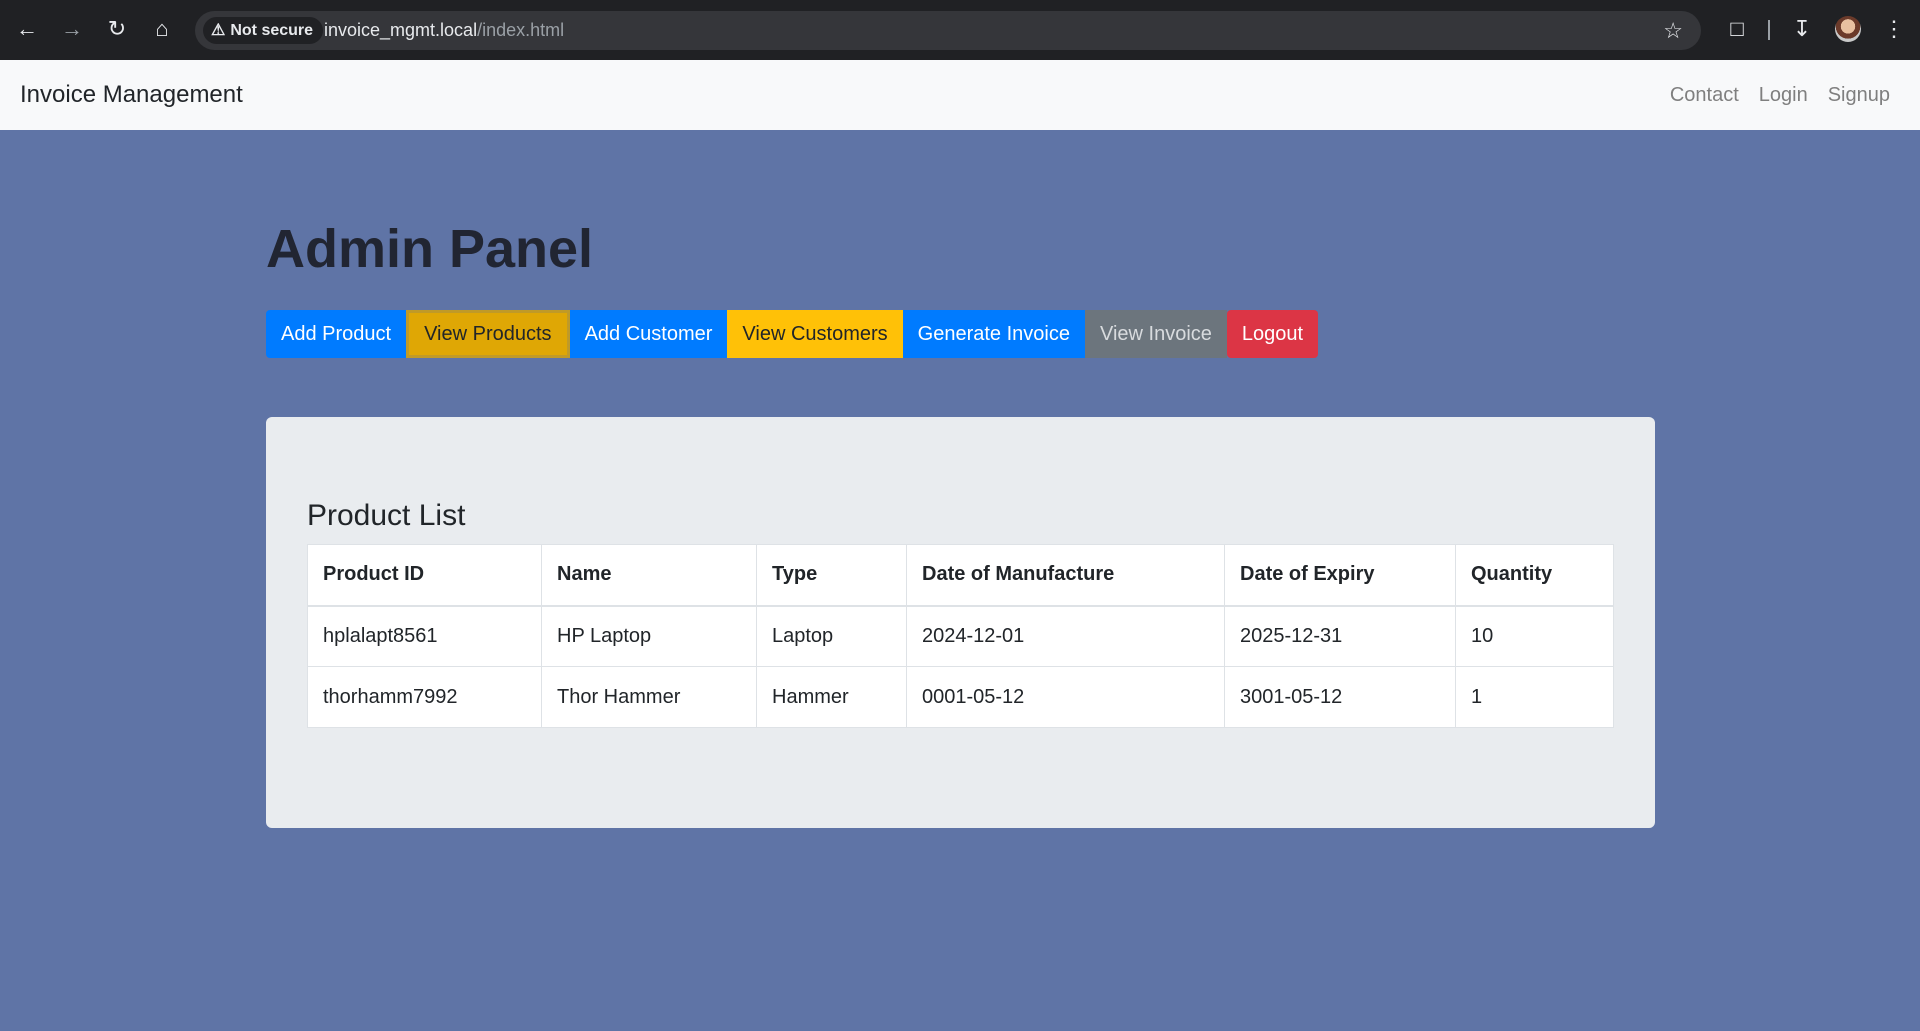 This screenshot has height=1031, width=1920. I want to click on table-cell: 10, so click(1534, 636).